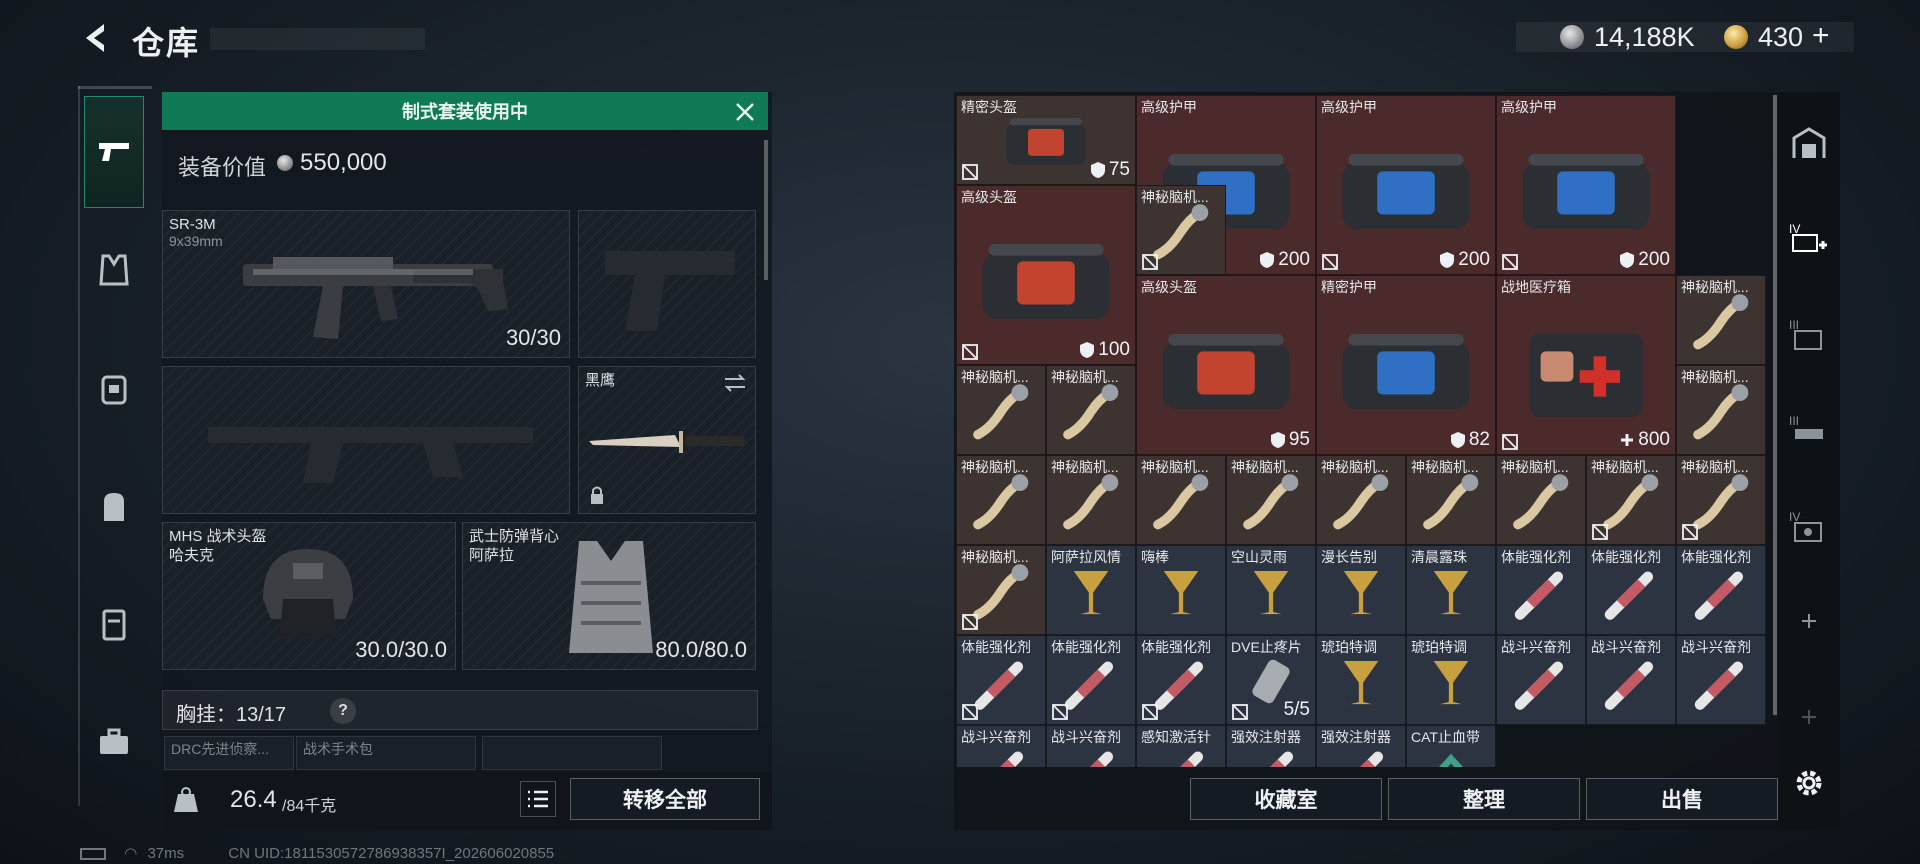 Image resolution: width=1920 pixels, height=864 pixels. I want to click on tab-storage-3: III, so click(1809, 335).